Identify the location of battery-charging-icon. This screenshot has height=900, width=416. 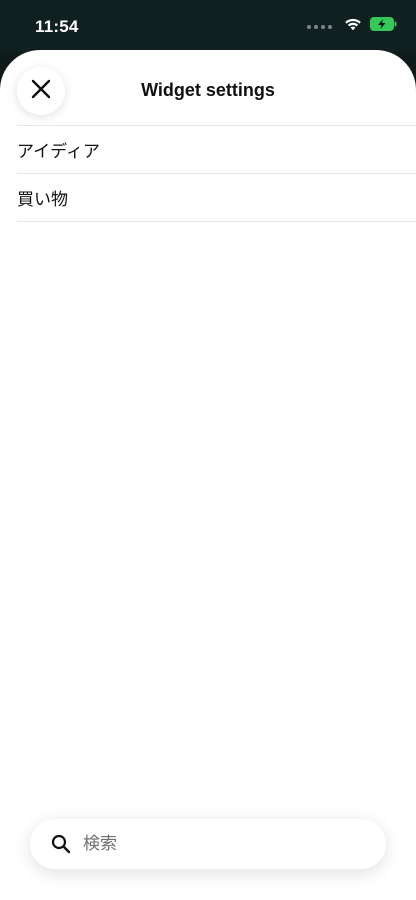
(384, 26).